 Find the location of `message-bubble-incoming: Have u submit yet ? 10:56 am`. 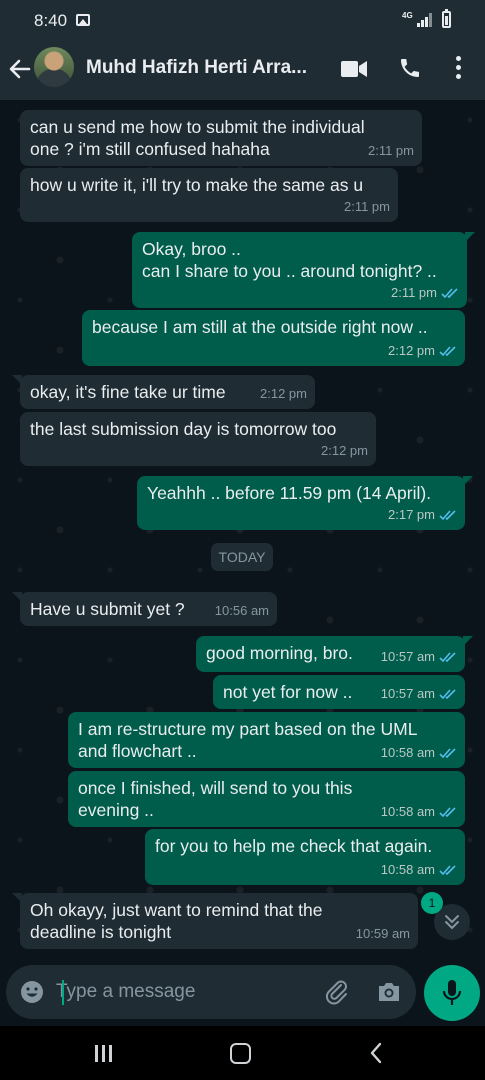

message-bubble-incoming: Have u submit yet ? 10:56 am is located at coordinates (144, 609).